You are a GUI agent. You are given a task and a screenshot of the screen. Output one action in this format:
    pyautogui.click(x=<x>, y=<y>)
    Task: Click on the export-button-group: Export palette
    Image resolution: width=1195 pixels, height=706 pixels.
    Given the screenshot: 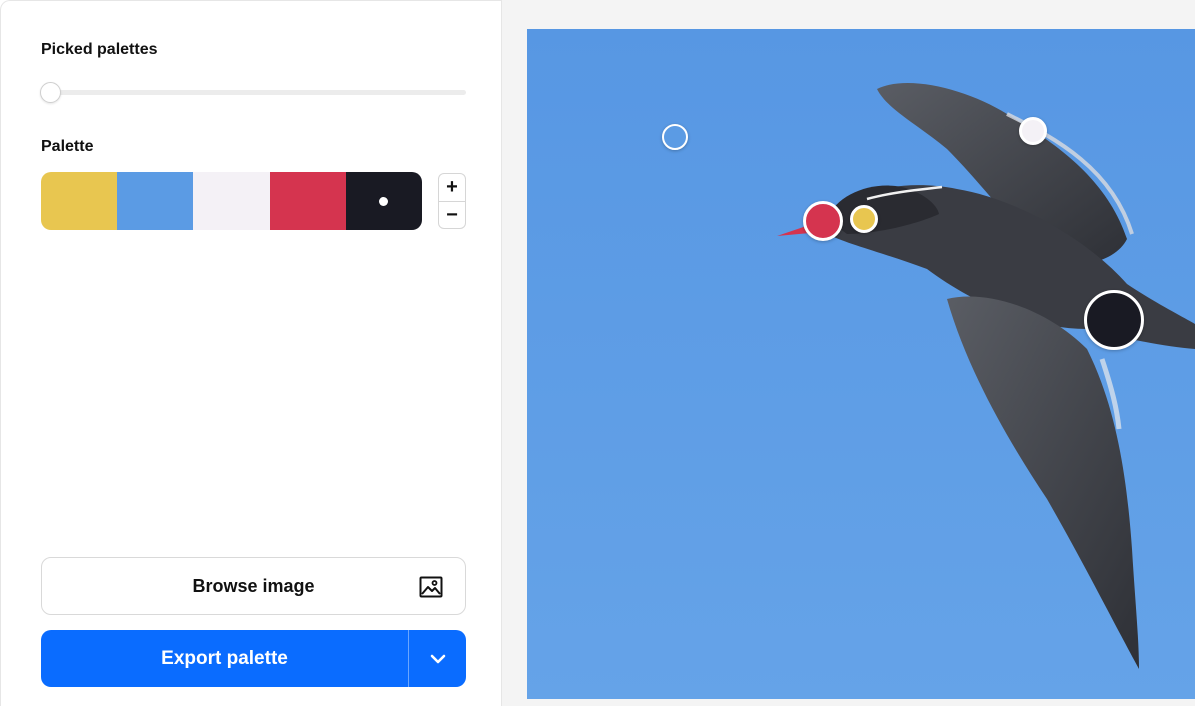 What is the action you would take?
    pyautogui.click(x=253, y=658)
    